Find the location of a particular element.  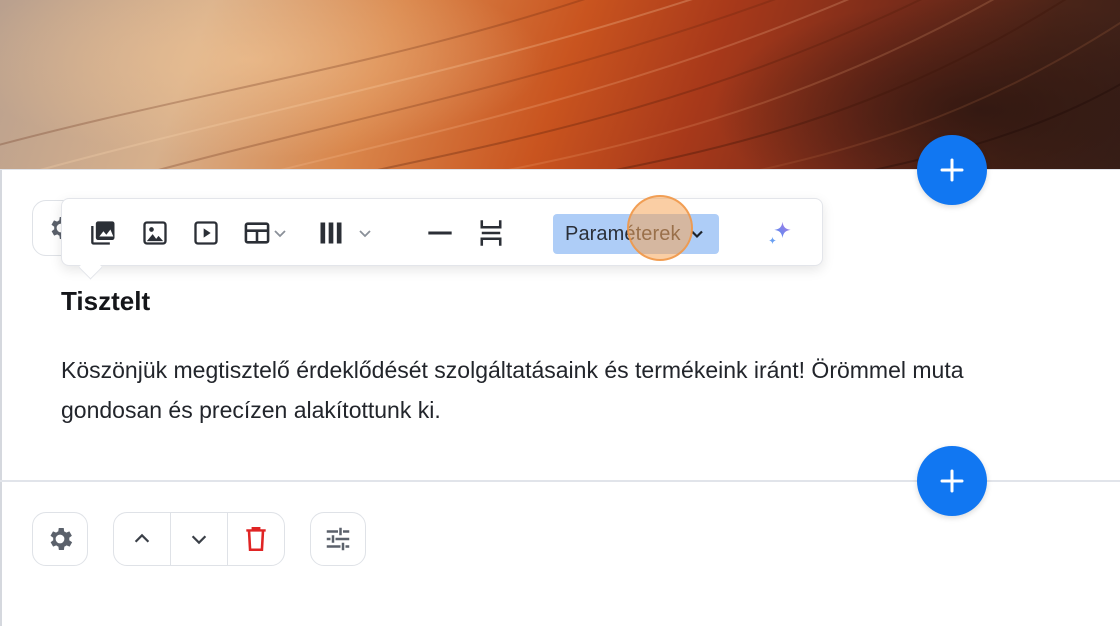

video-button is located at coordinates (206, 233).